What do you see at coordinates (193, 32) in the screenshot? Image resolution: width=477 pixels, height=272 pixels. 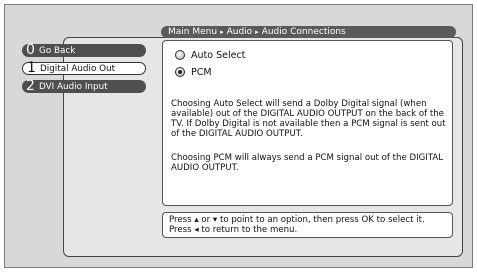 I see `breadcrumb-main-menu: Main Menu` at bounding box center [193, 32].